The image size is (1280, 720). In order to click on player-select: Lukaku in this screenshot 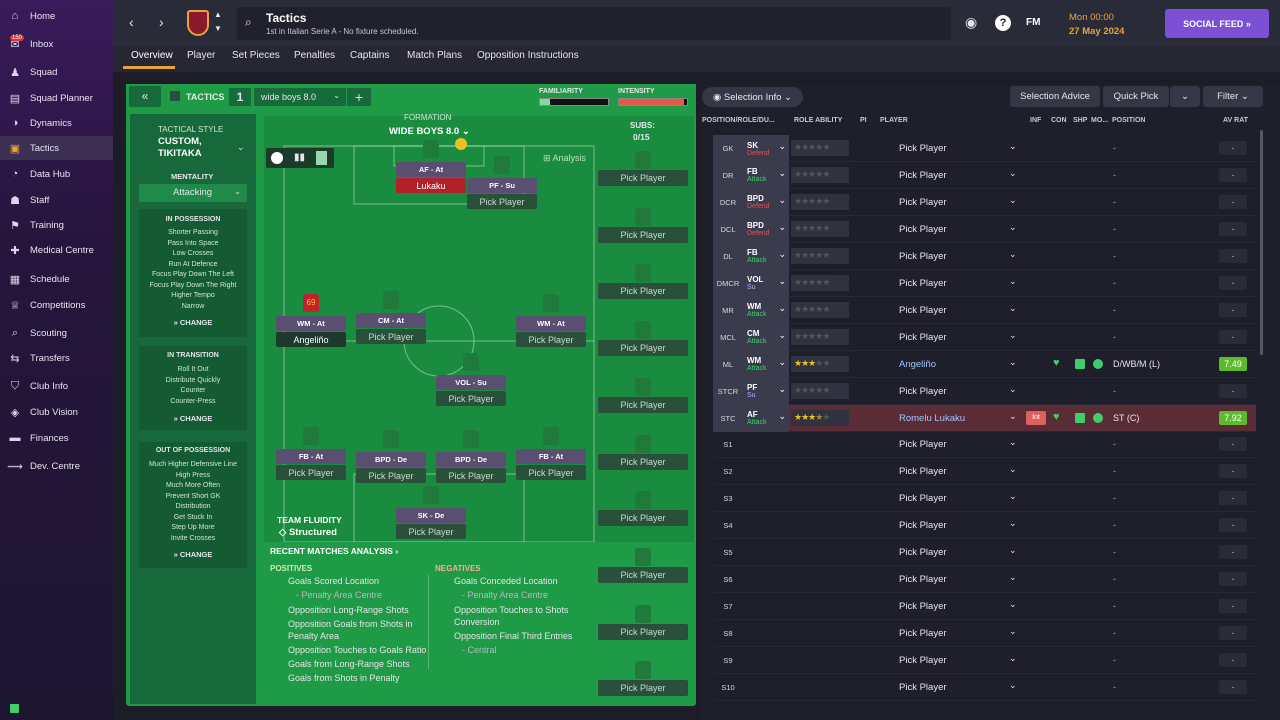, I will do `click(431, 185)`.